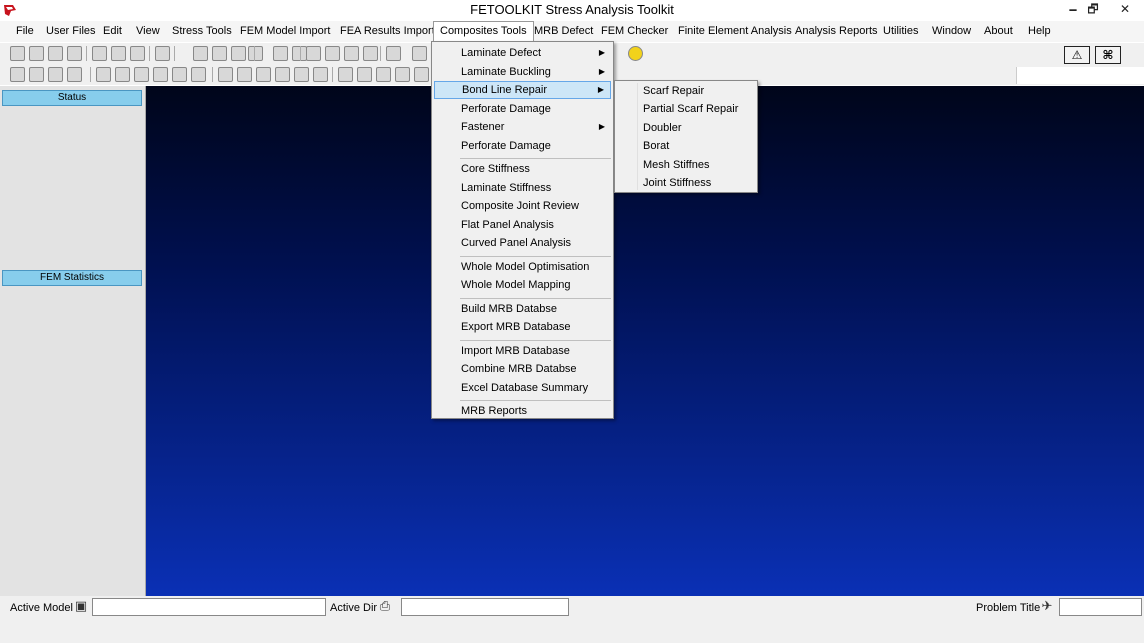  What do you see at coordinates (522, 127) in the screenshot?
I see `menu-item-fastener: Fastener ▶` at bounding box center [522, 127].